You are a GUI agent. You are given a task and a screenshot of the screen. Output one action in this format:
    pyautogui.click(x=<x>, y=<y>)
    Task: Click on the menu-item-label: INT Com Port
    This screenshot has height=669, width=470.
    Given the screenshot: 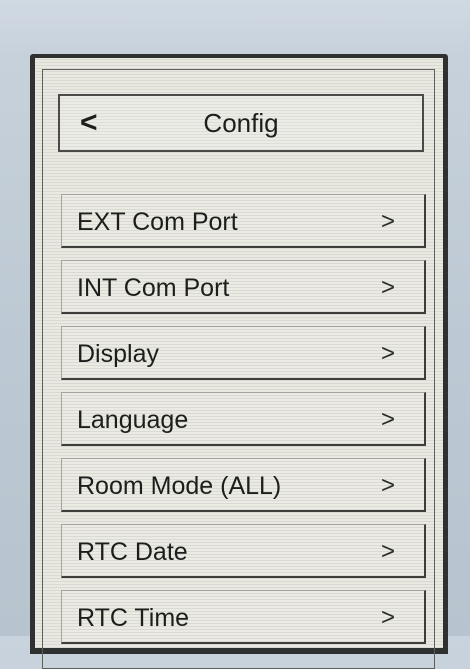 What is the action you would take?
    pyautogui.click(x=153, y=288)
    